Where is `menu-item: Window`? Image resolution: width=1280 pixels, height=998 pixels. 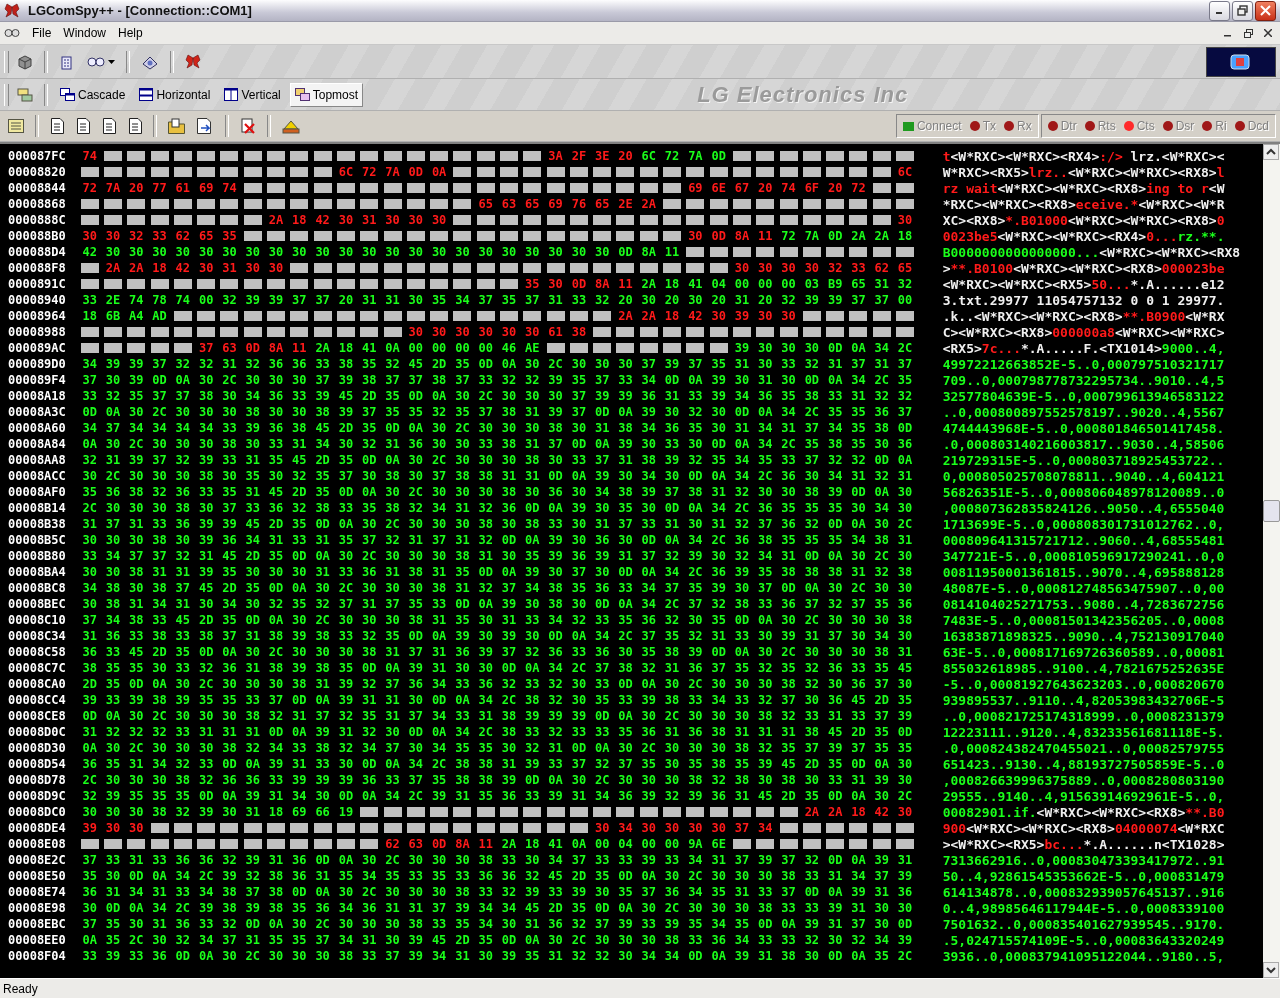 menu-item: Window is located at coordinates (85, 33).